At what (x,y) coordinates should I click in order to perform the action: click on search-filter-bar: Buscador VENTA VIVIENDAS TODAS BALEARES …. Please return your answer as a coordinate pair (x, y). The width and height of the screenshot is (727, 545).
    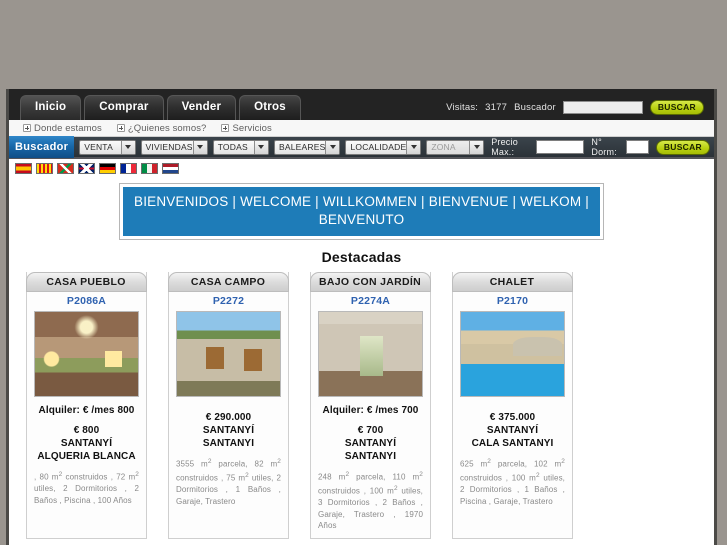
    Looking at the image, I should click on (361, 147).